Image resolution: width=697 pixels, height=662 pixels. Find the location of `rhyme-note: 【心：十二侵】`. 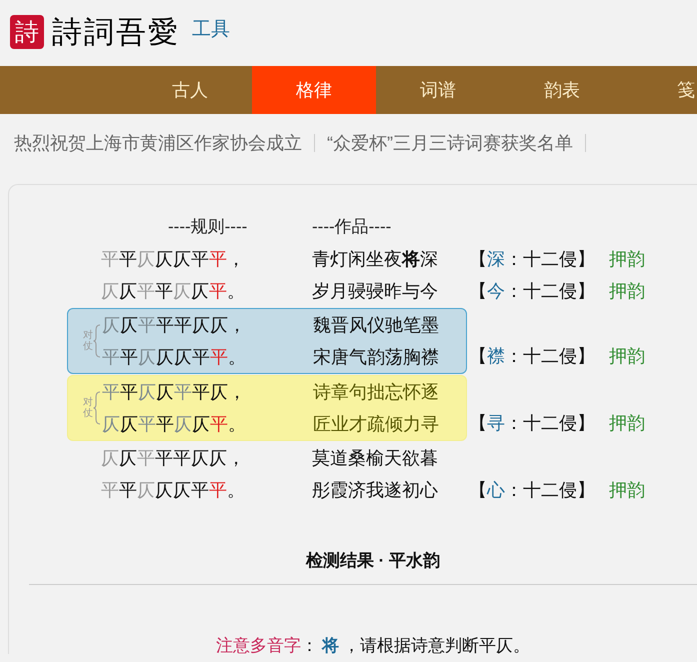

rhyme-note: 【心：十二侵】 is located at coordinates (532, 490).